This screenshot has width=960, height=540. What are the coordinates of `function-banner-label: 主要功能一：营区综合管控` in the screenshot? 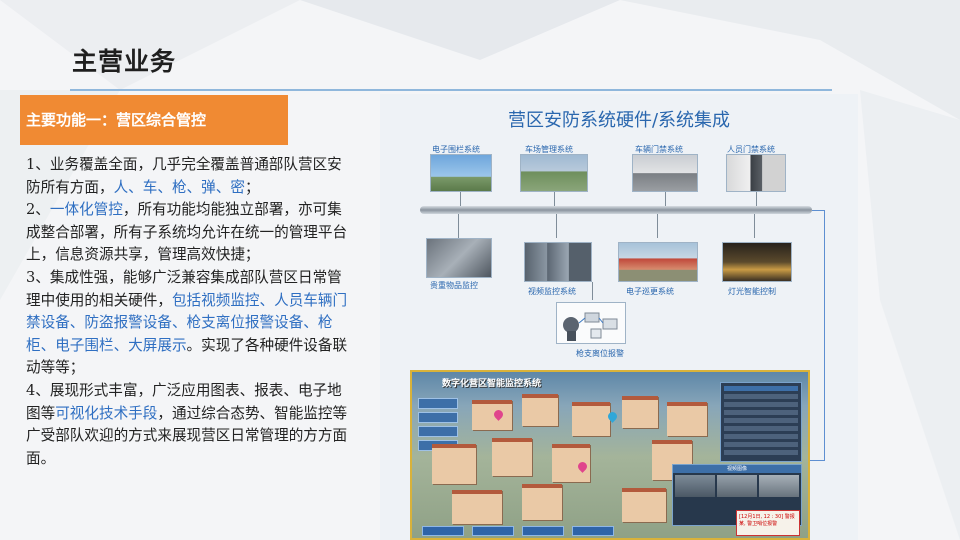 It's located at (116, 120).